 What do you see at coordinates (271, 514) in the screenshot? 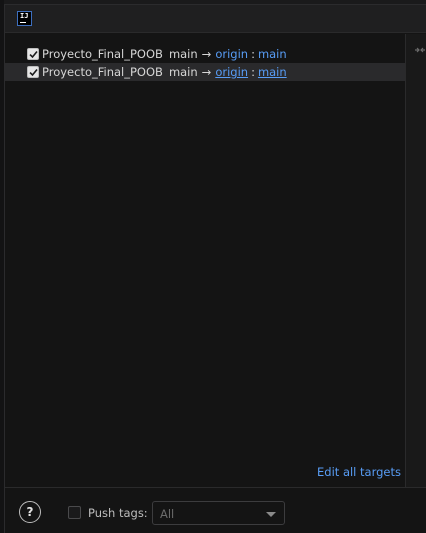
I see `chevron-down-icon` at bounding box center [271, 514].